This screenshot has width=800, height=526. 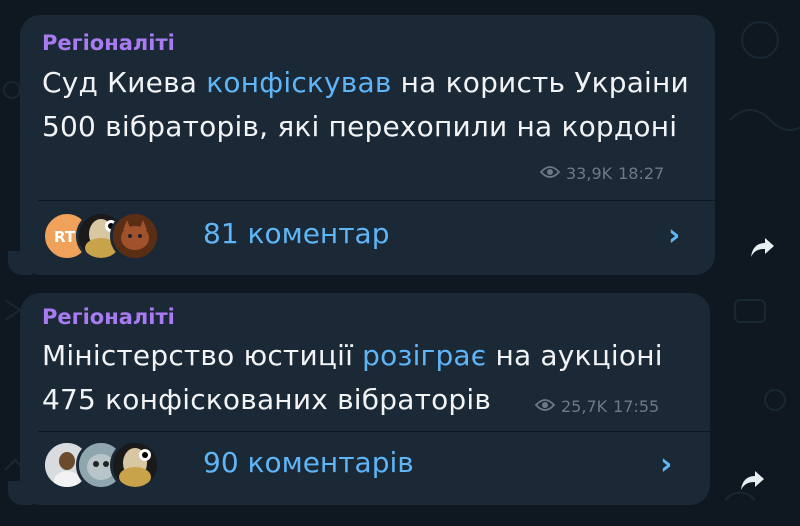 What do you see at coordinates (589, 173) in the screenshot?
I see `views-count: 33,9K` at bounding box center [589, 173].